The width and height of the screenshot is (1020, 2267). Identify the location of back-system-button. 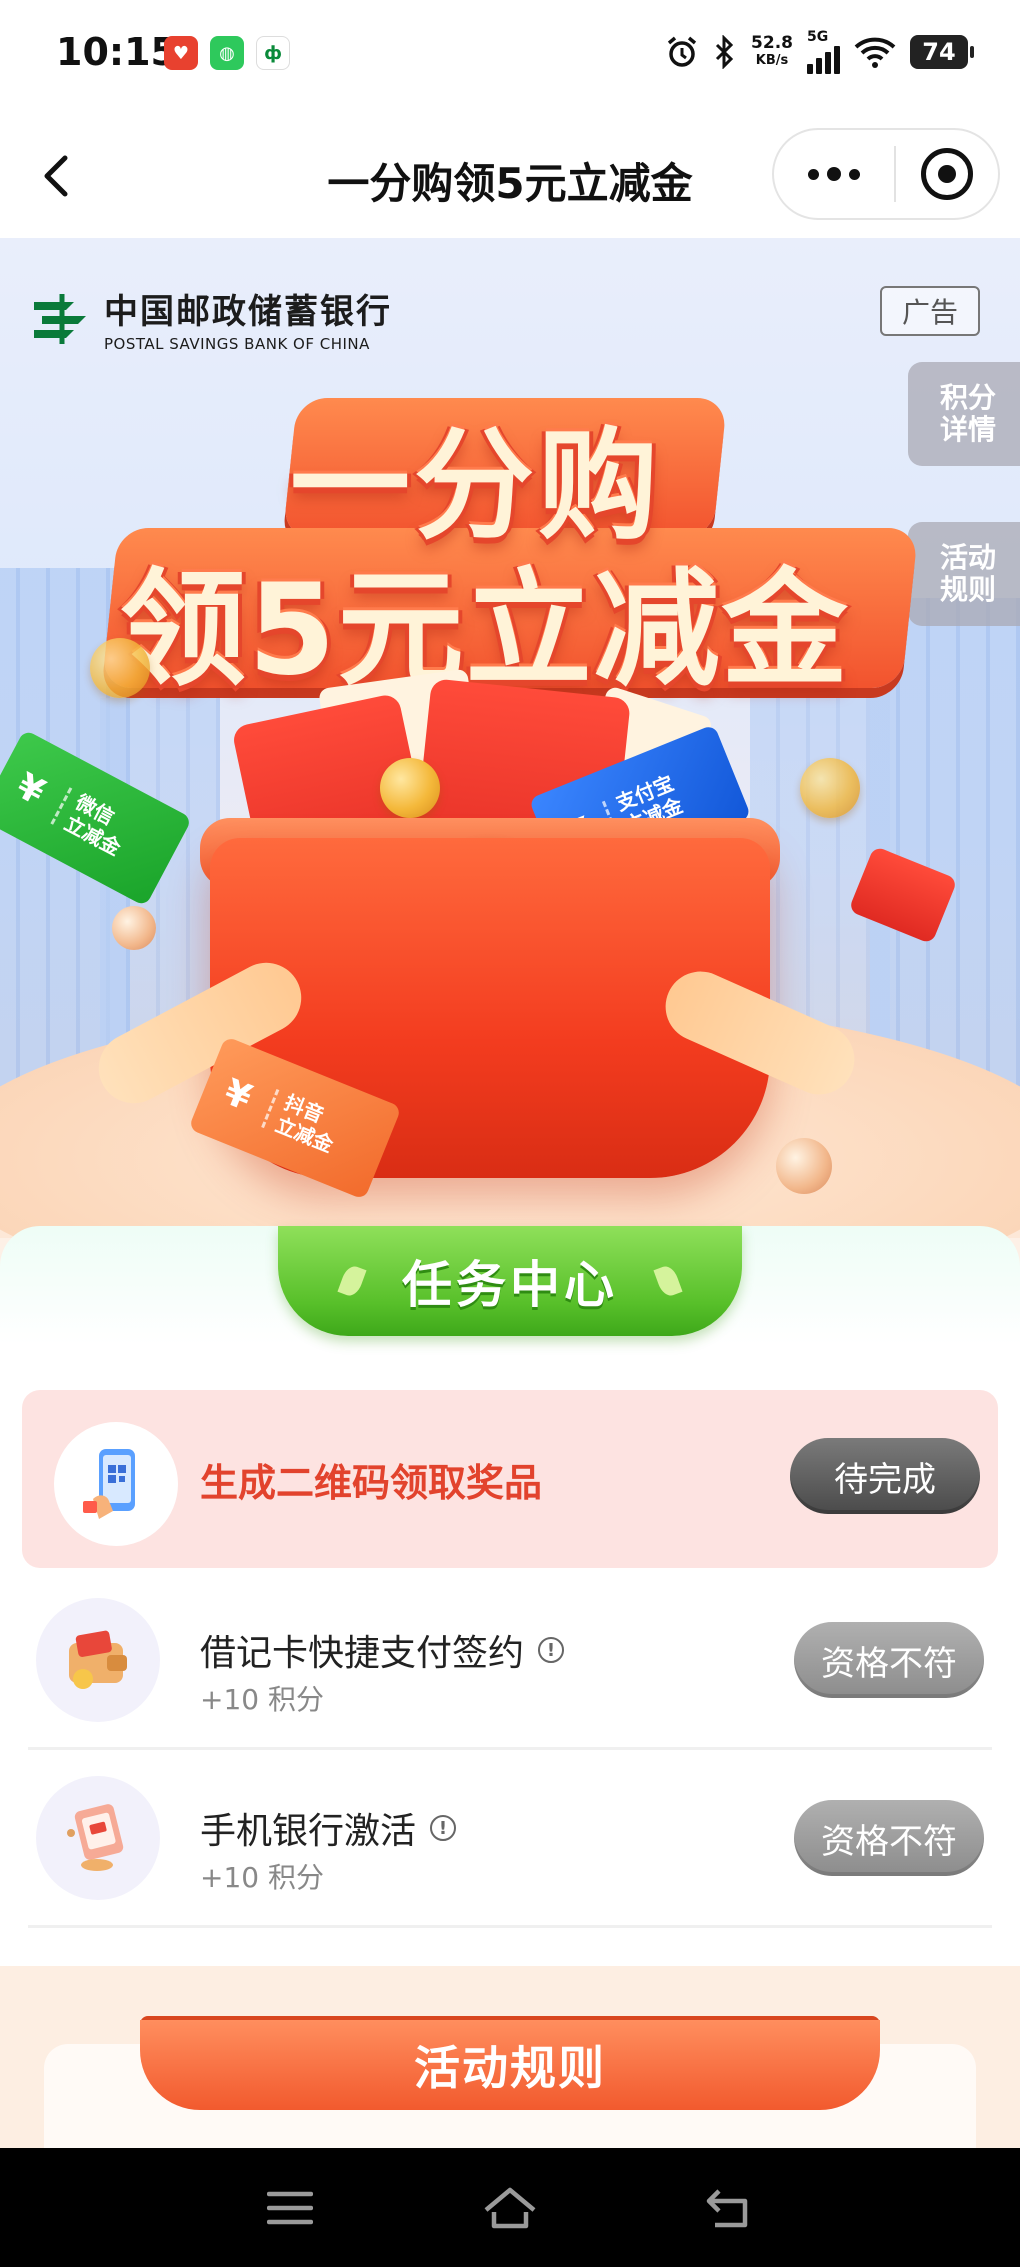
(730, 2208).